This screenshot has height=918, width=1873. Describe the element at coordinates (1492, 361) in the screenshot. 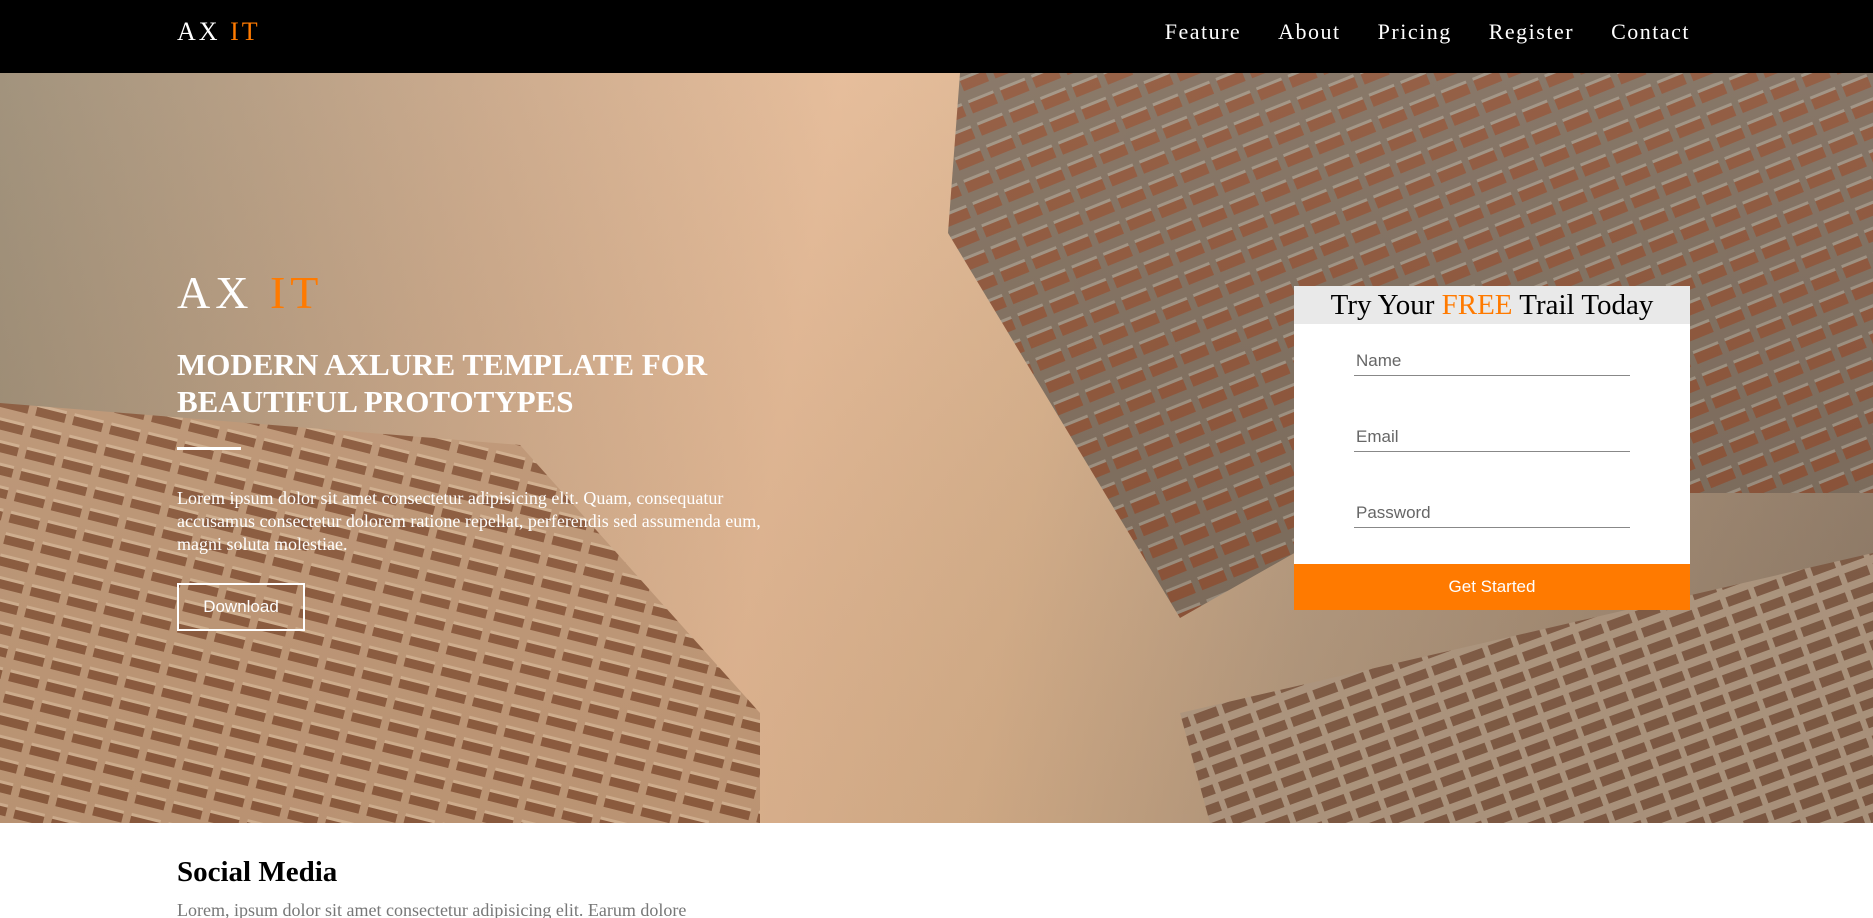

I see `name-input` at that location.